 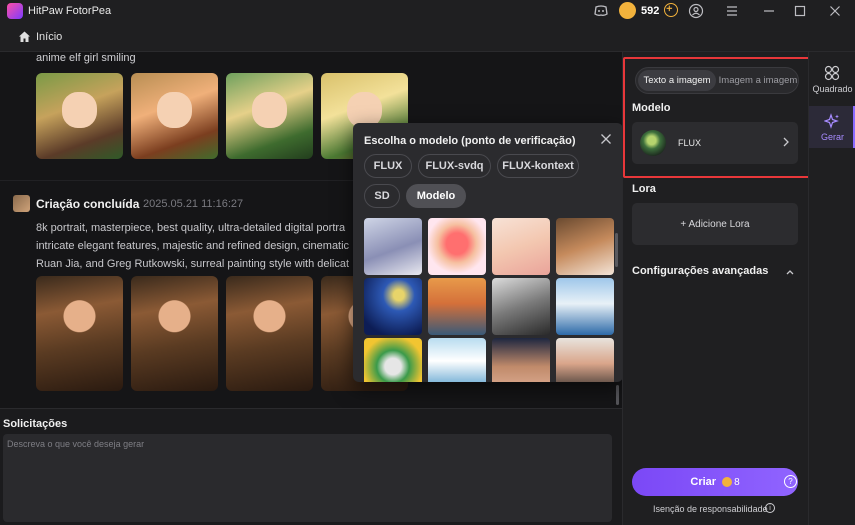 What do you see at coordinates (86, 58) in the screenshot?
I see `previous-prompt-text: anime elf girl smiling` at bounding box center [86, 58].